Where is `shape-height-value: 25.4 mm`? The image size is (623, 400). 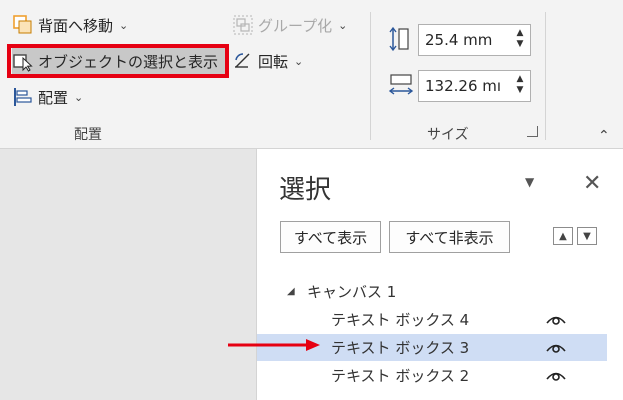 shape-height-value: 25.4 mm is located at coordinates (459, 40).